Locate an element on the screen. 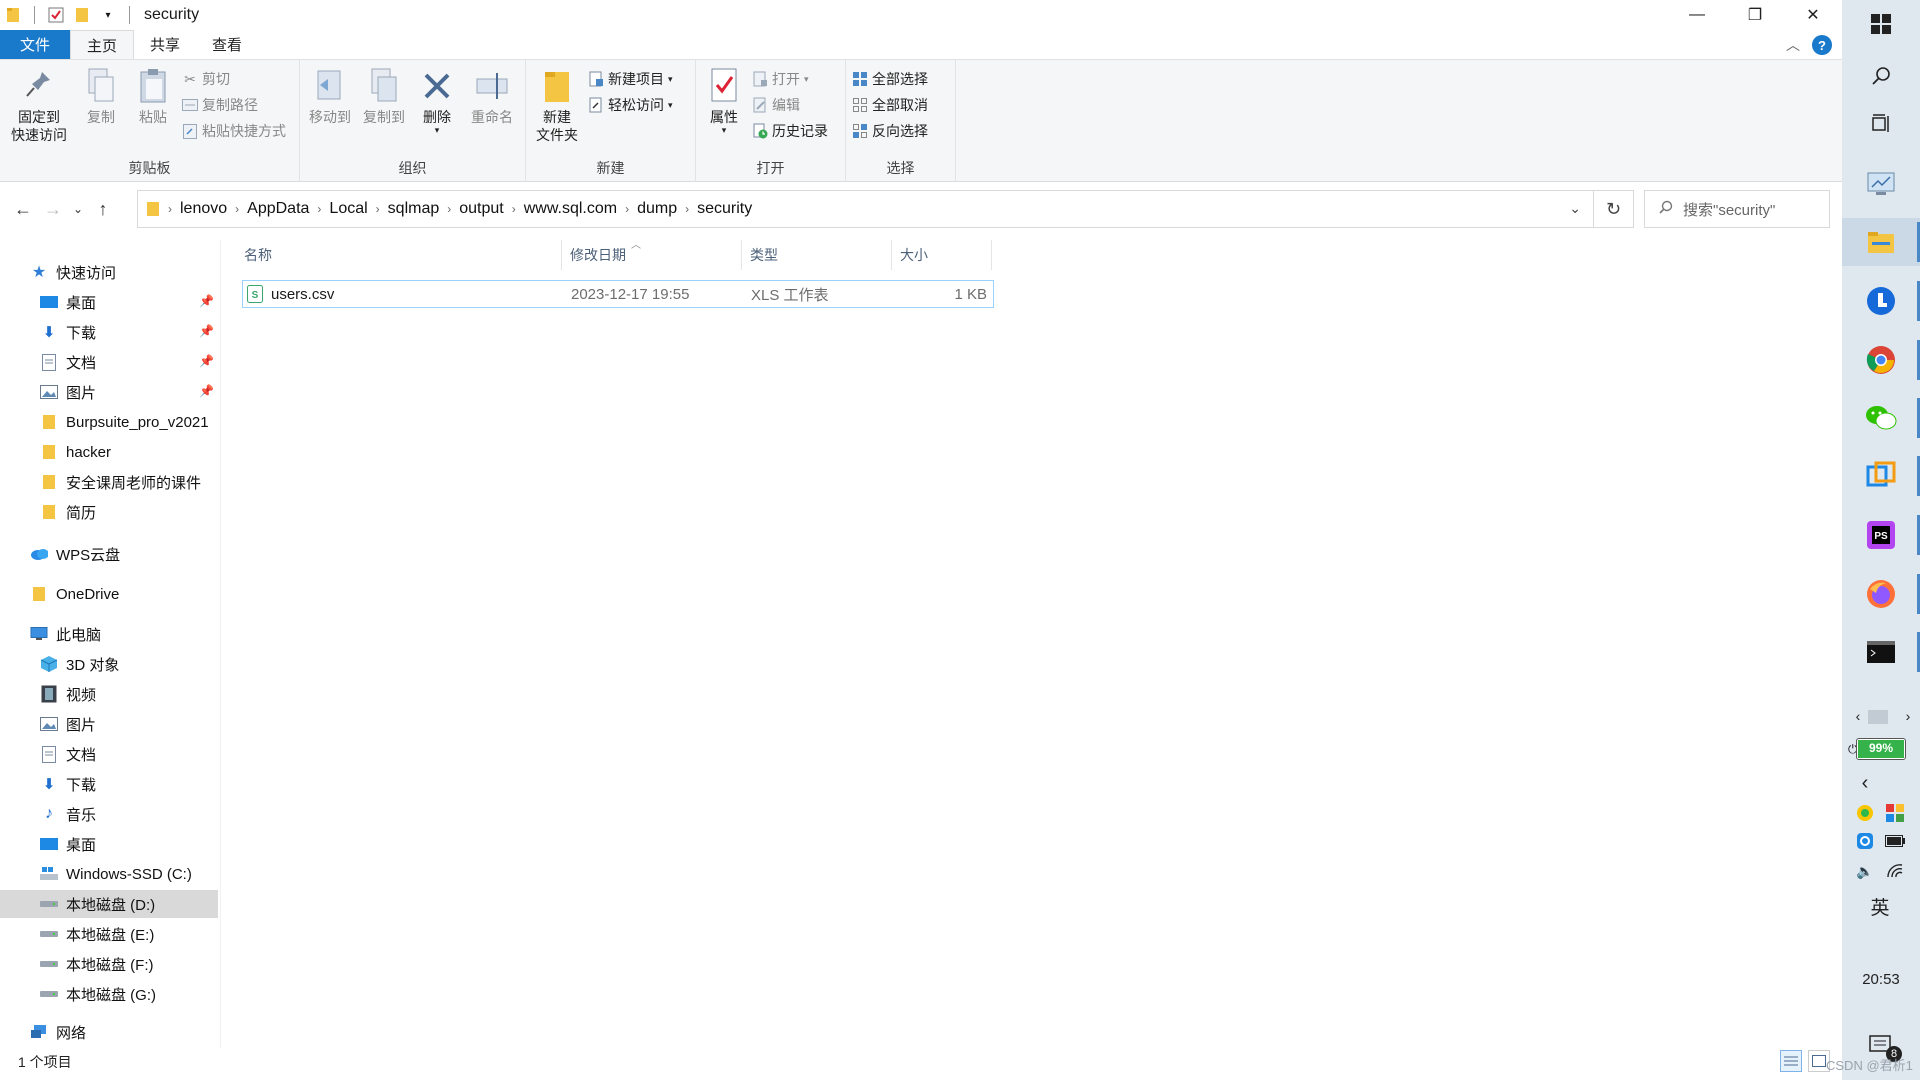 The image size is (1920, 1080). edit-button: 编辑 is located at coordinates (790, 105).